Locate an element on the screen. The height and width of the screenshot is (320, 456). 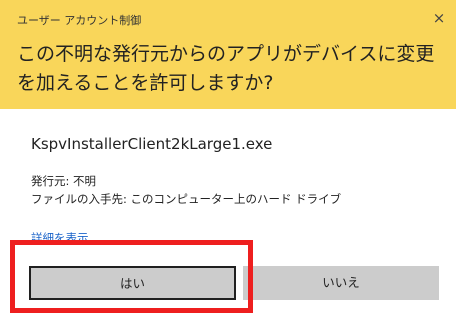
publisher-info: 発行元: 不明 is located at coordinates (64, 181).